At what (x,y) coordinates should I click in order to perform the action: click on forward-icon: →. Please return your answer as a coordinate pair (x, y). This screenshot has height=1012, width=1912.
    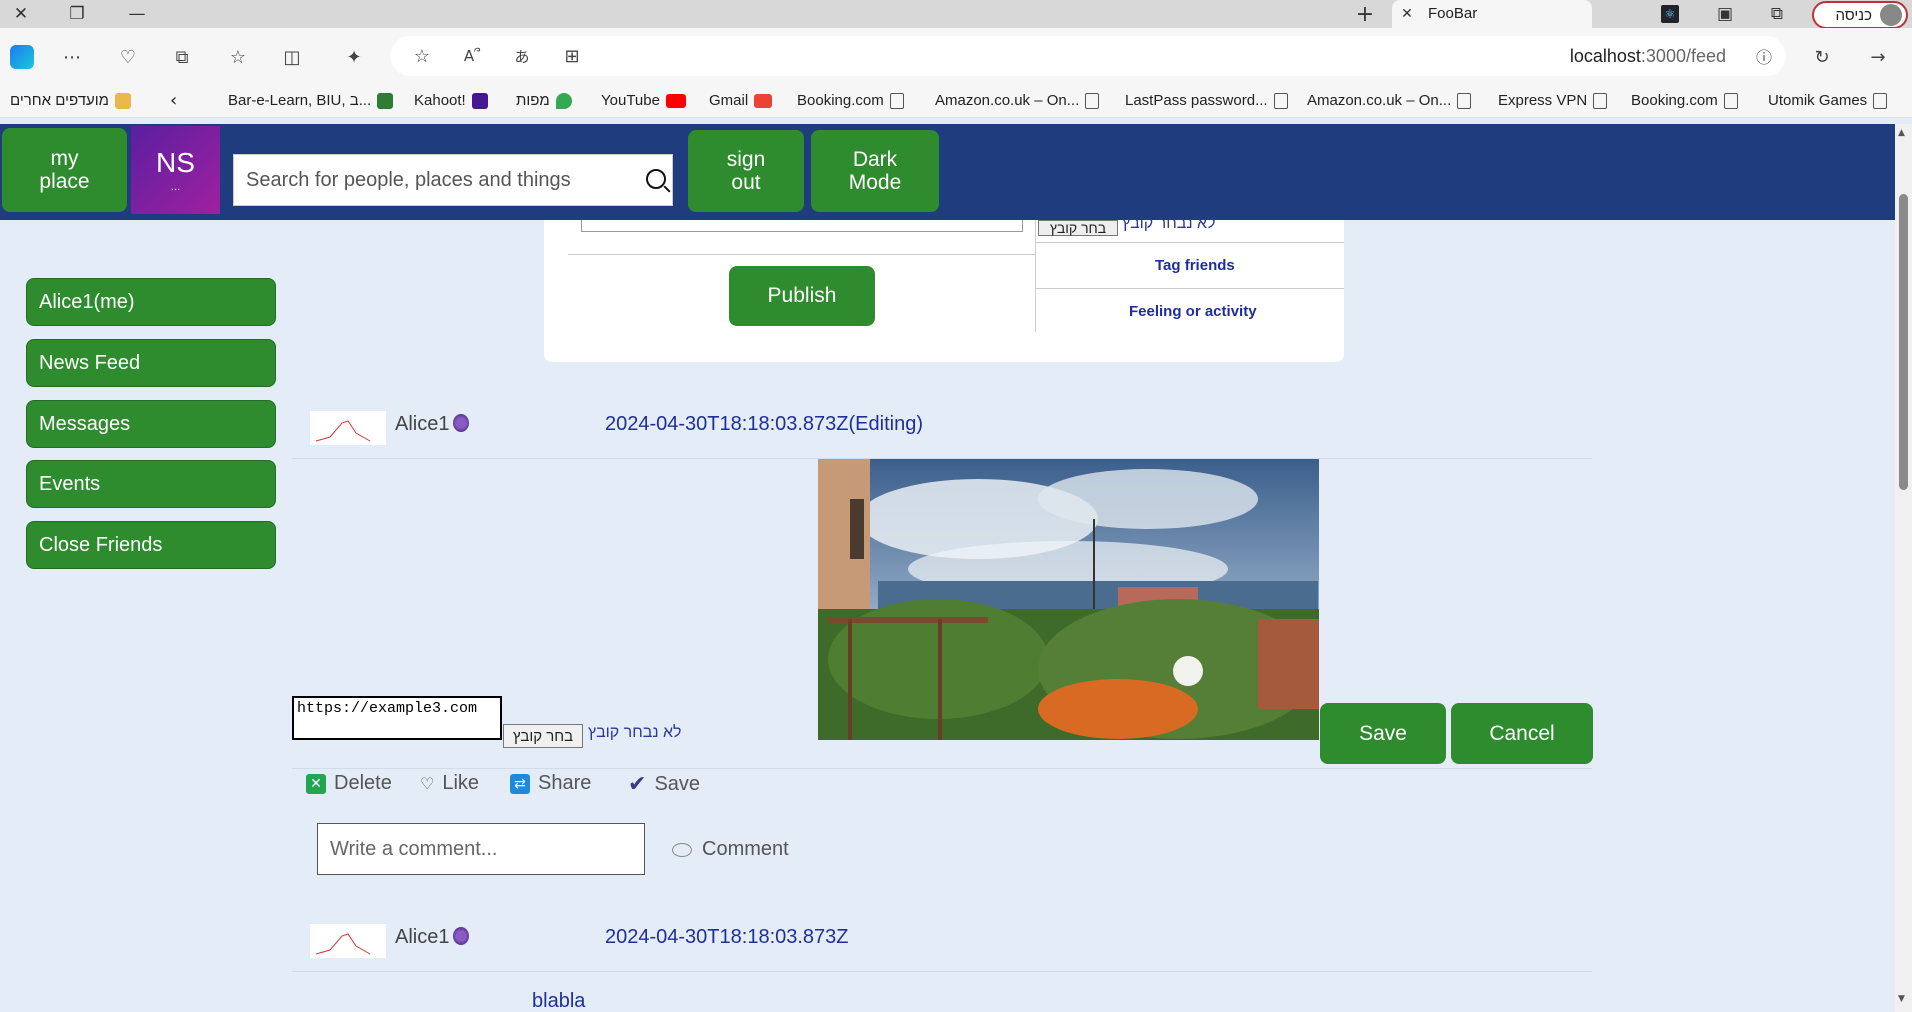
    Looking at the image, I should click on (1878, 57).